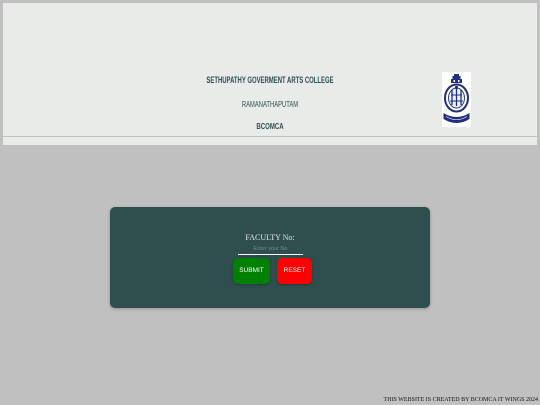 The width and height of the screenshot is (540, 405). I want to click on faculty-login-card: FACULTY No: SUBMIT RESET, so click(270, 257).